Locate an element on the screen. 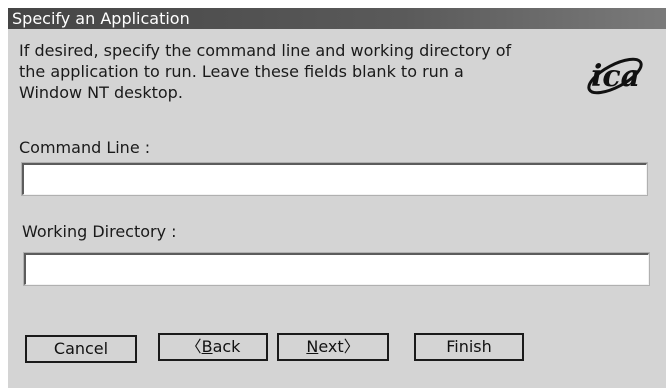 The height and width of the screenshot is (388, 666). cancel-button: Cancel is located at coordinates (81, 349).